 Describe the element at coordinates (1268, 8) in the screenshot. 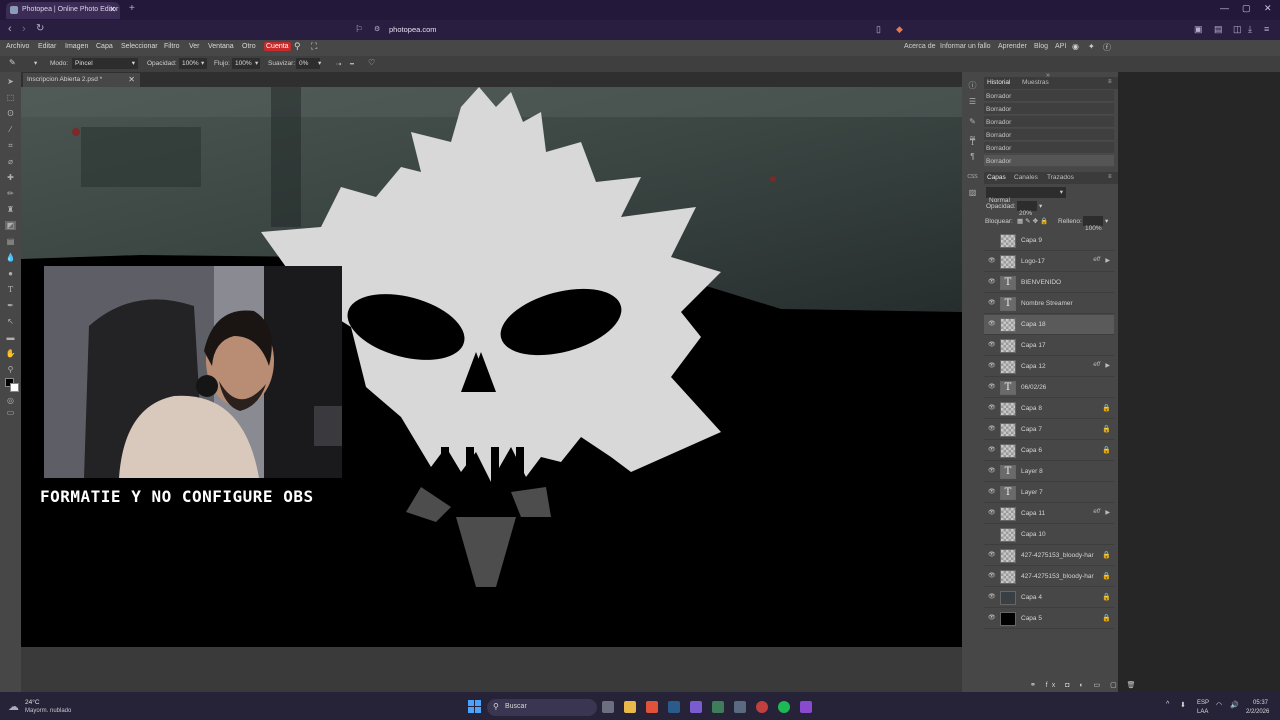

I see `close-window-icon: ✕` at that location.